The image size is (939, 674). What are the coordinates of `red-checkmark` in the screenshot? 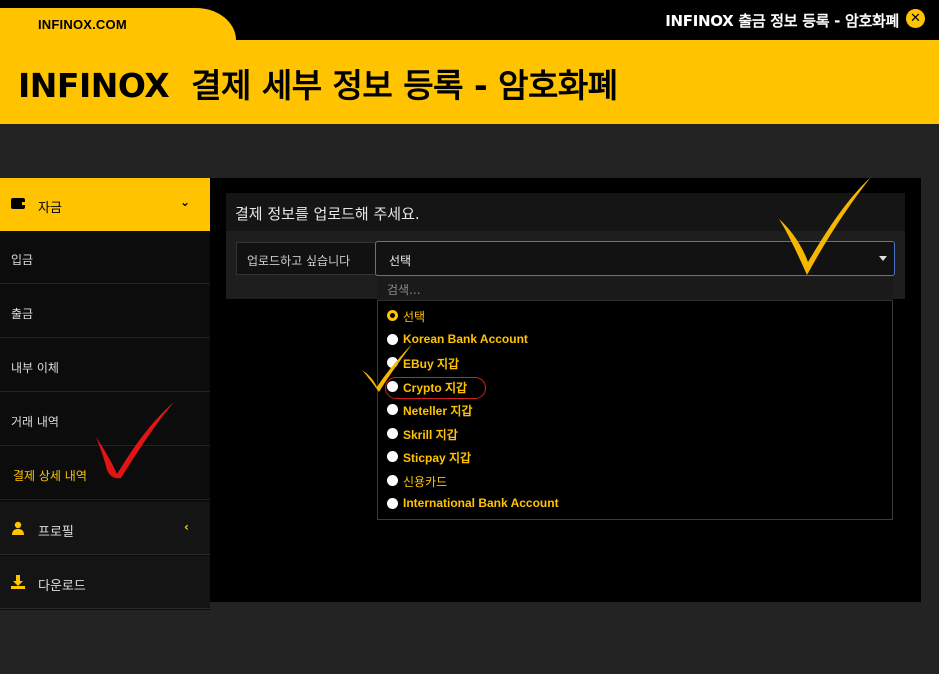 It's located at (135, 440).